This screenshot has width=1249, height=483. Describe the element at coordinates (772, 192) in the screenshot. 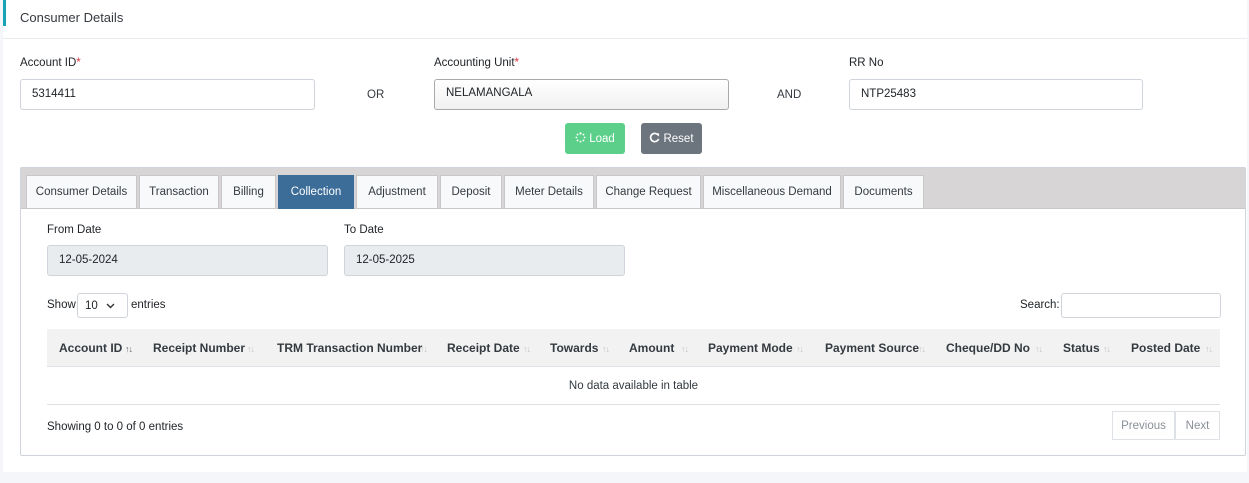

I see `tab-miscellaneous-demand: Miscellaneous Demand` at that location.